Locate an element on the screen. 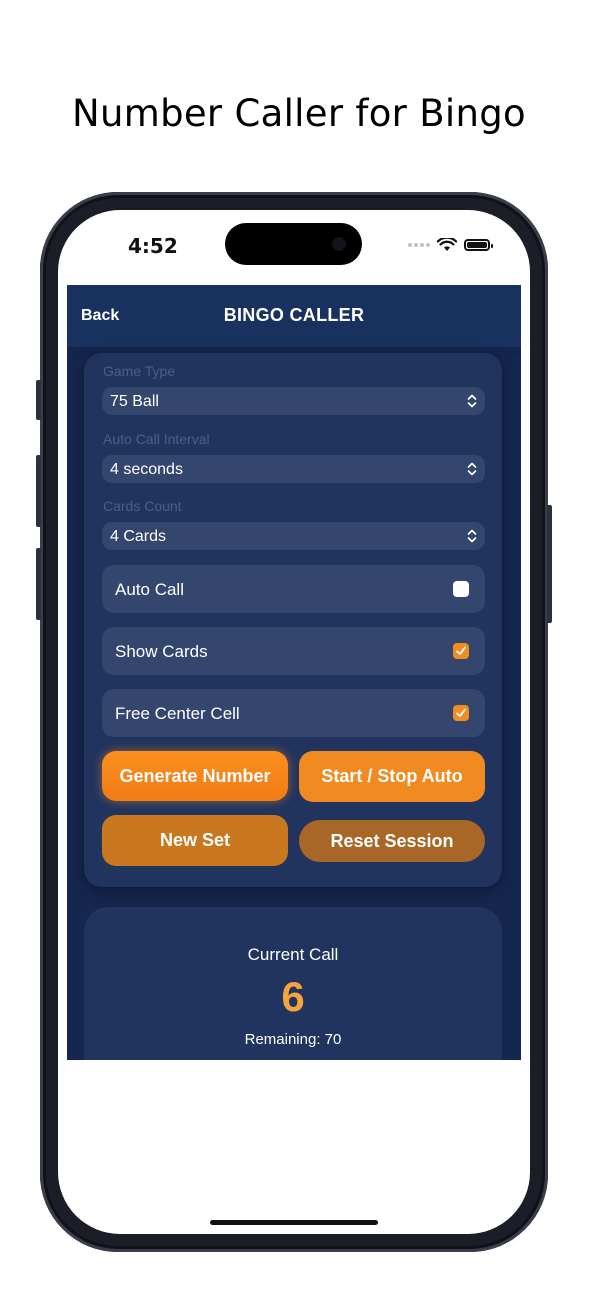  generate-number-button: Generate Number is located at coordinates (195, 776).